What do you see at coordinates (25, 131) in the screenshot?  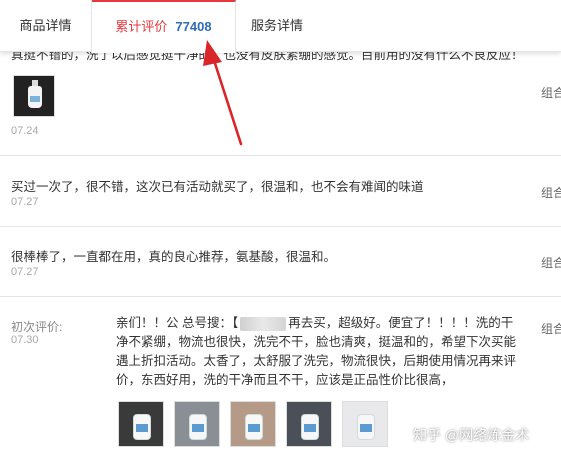 I see `review-date: 07.24` at bounding box center [25, 131].